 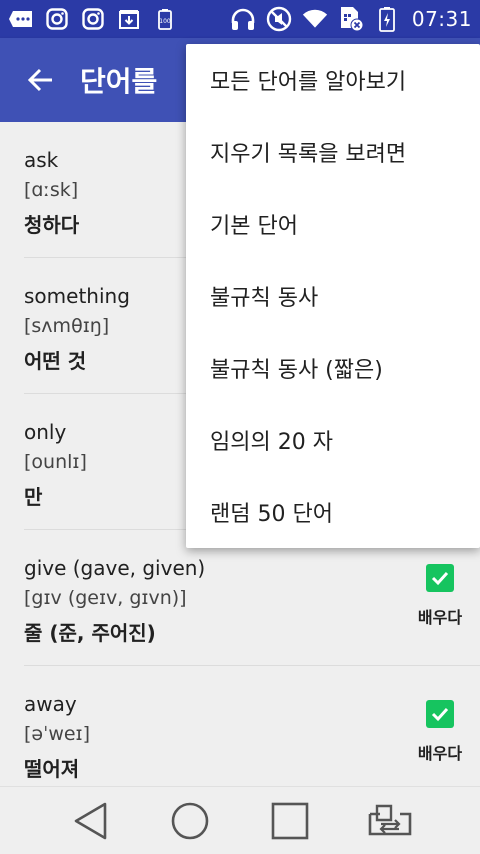 What do you see at coordinates (67, 326) in the screenshot?
I see `word-pronunciation: [sʌmθɪŋ]` at bounding box center [67, 326].